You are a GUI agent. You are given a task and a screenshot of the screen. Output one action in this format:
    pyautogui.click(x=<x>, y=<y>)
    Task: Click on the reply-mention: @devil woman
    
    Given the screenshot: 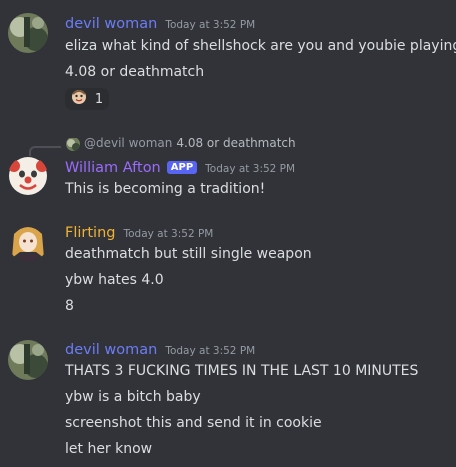 What is the action you would take?
    pyautogui.click(x=128, y=143)
    